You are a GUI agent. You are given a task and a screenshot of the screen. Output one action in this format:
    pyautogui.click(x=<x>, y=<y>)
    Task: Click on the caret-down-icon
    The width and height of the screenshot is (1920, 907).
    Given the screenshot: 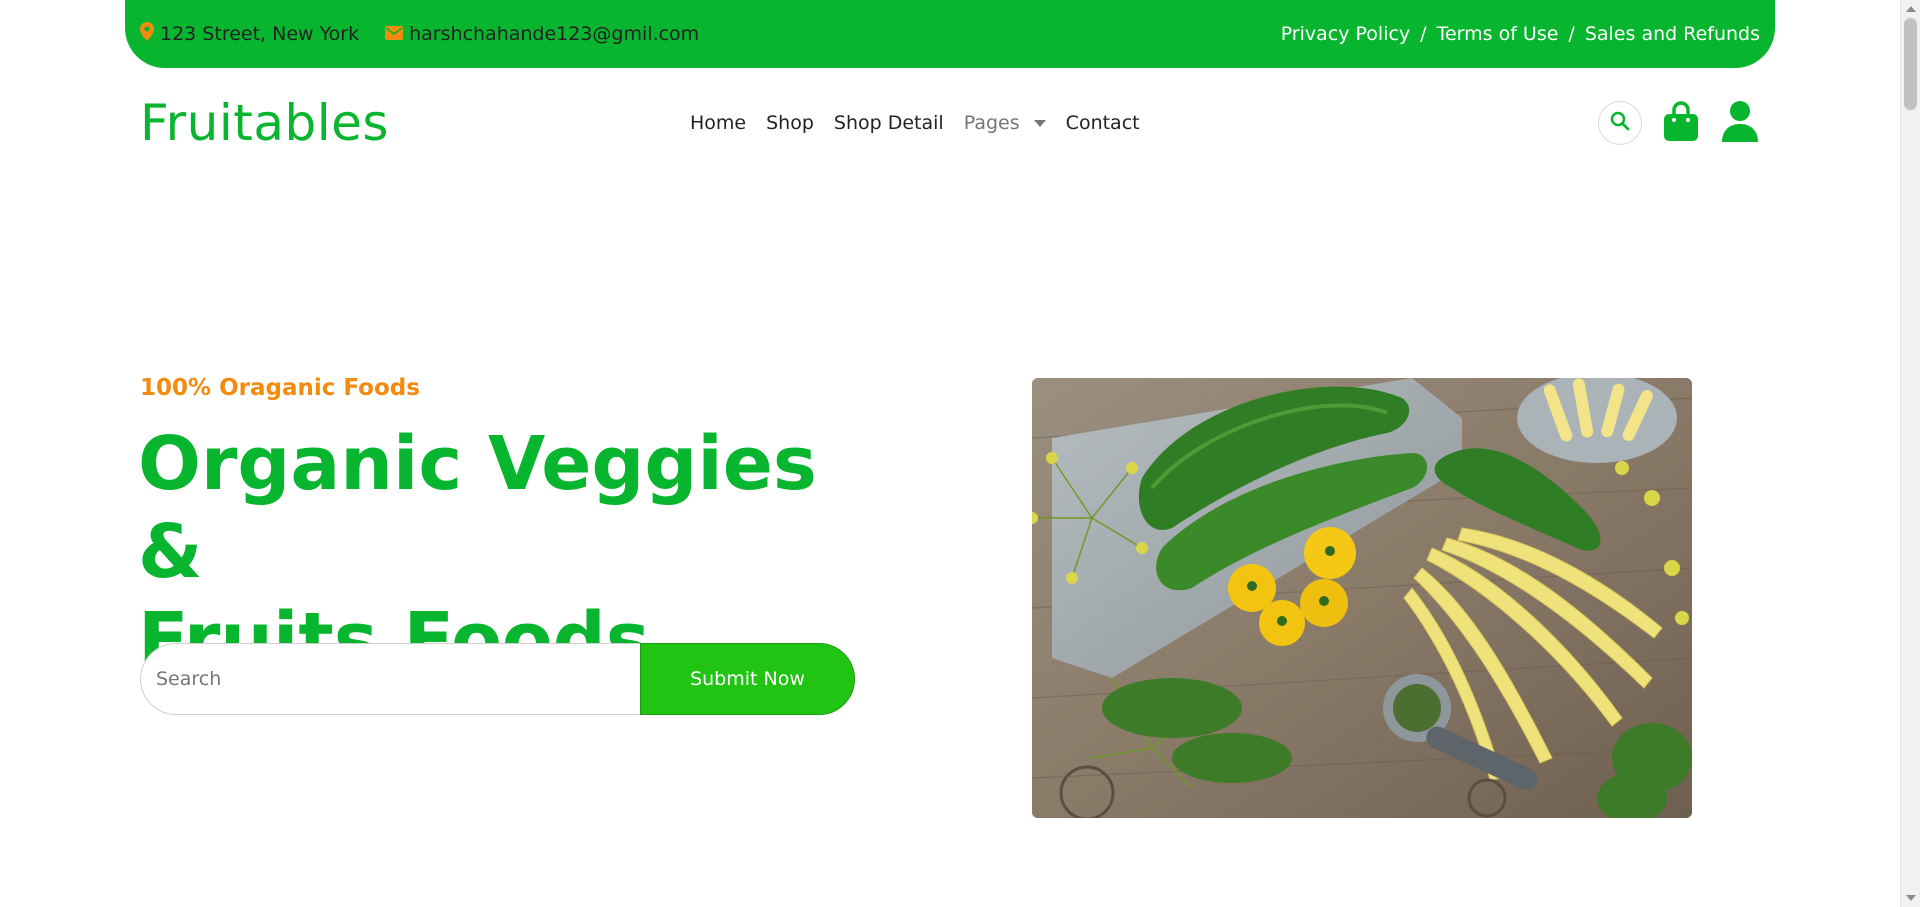 What is the action you would take?
    pyautogui.click(x=1039, y=123)
    